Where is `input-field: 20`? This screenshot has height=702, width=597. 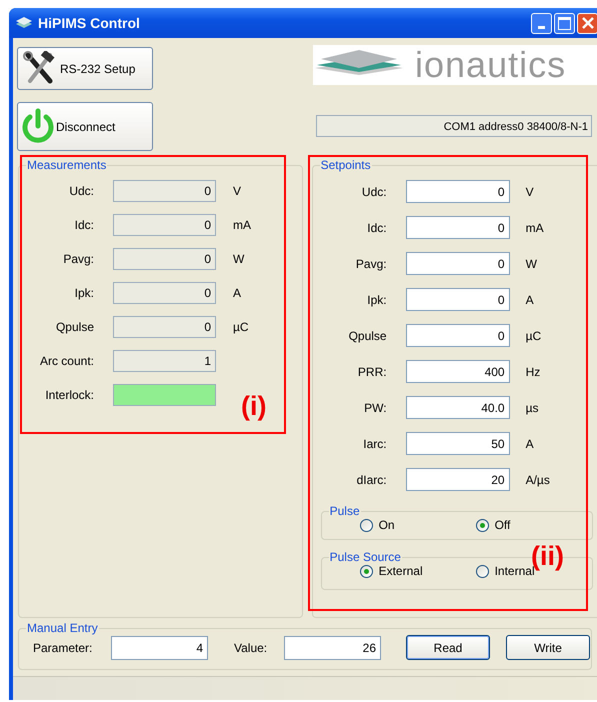
input-field: 20 is located at coordinates (458, 480).